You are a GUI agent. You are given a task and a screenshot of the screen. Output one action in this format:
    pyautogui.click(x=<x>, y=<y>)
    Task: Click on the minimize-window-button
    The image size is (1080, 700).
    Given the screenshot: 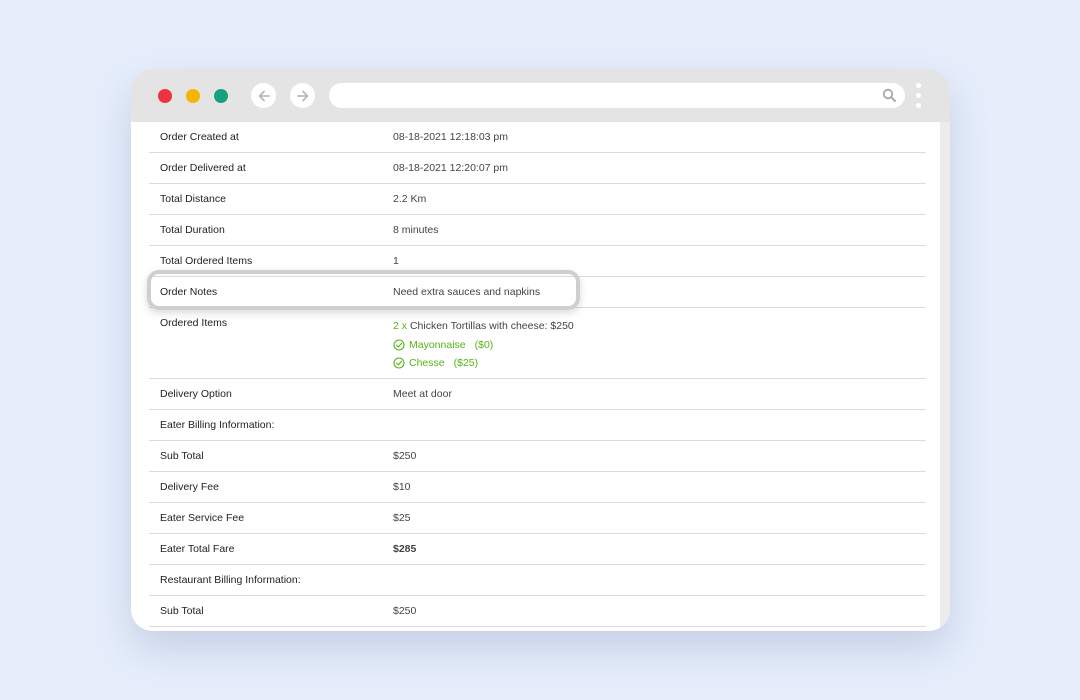 What is the action you would take?
    pyautogui.click(x=193, y=96)
    